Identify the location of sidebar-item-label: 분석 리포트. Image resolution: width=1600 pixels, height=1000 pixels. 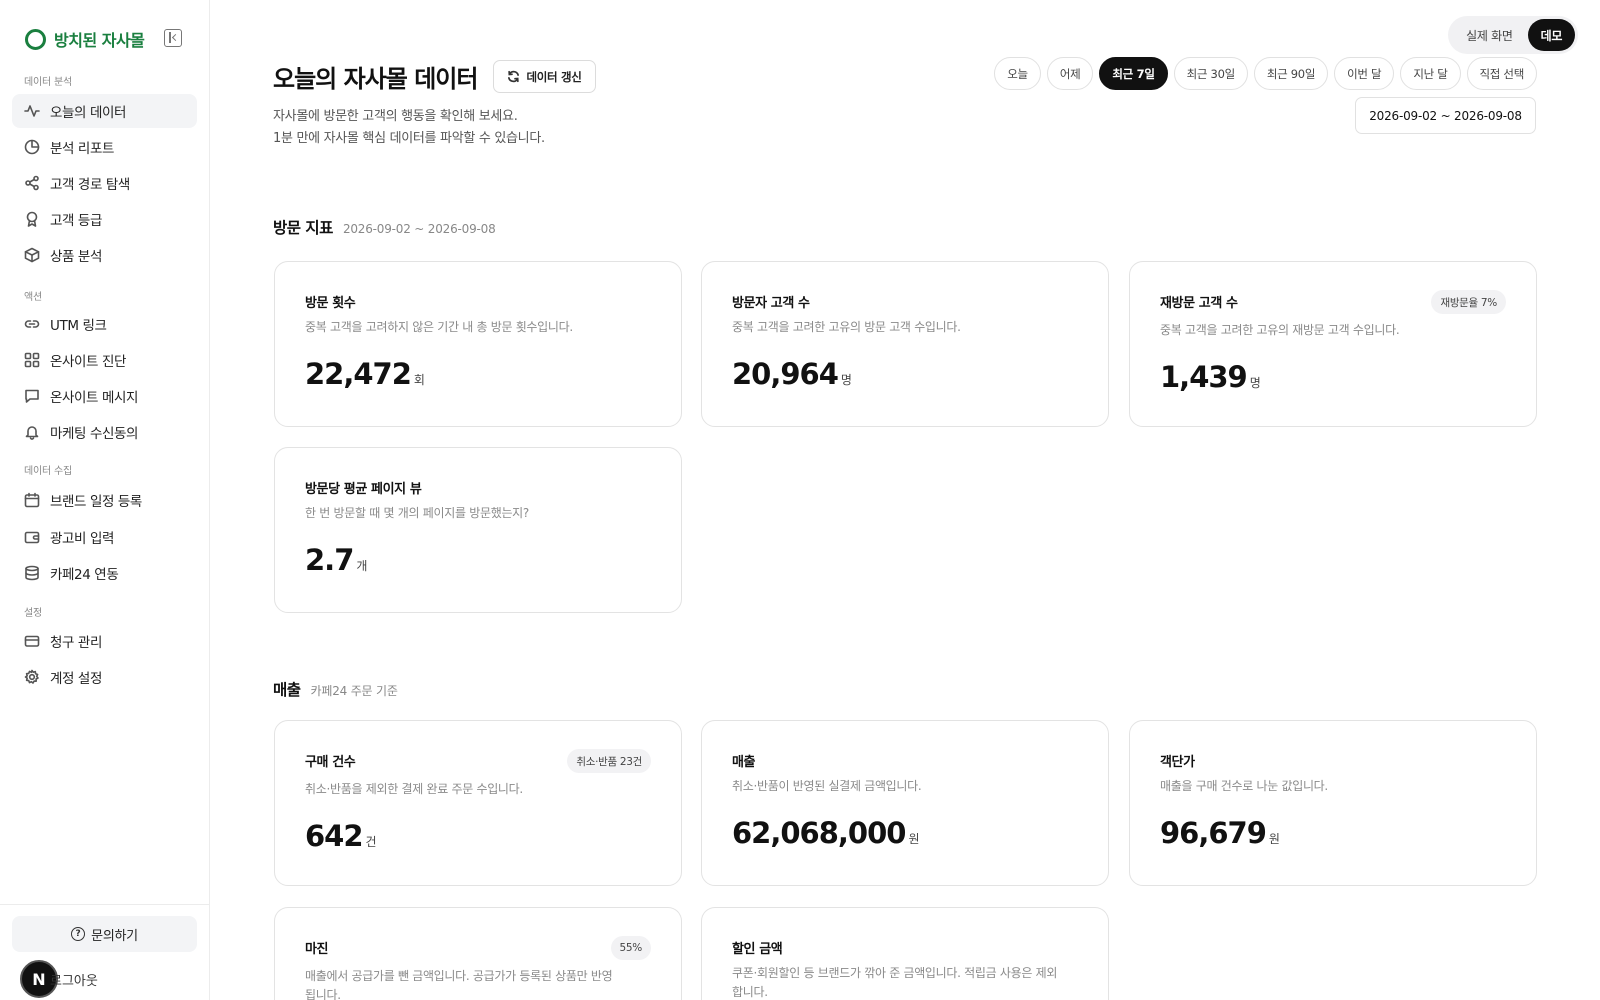
(82, 149).